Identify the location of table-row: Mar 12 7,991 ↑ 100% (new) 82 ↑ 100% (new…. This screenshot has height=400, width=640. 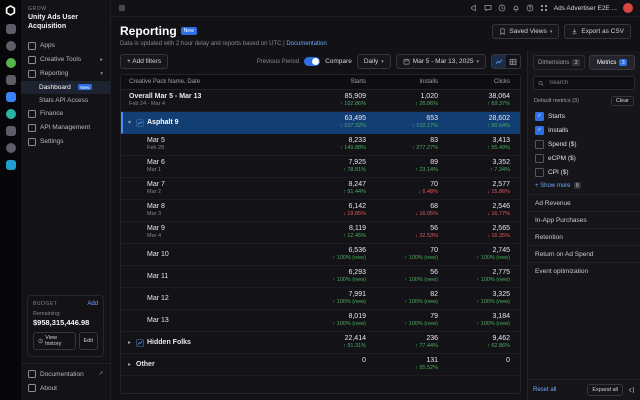
(320, 299).